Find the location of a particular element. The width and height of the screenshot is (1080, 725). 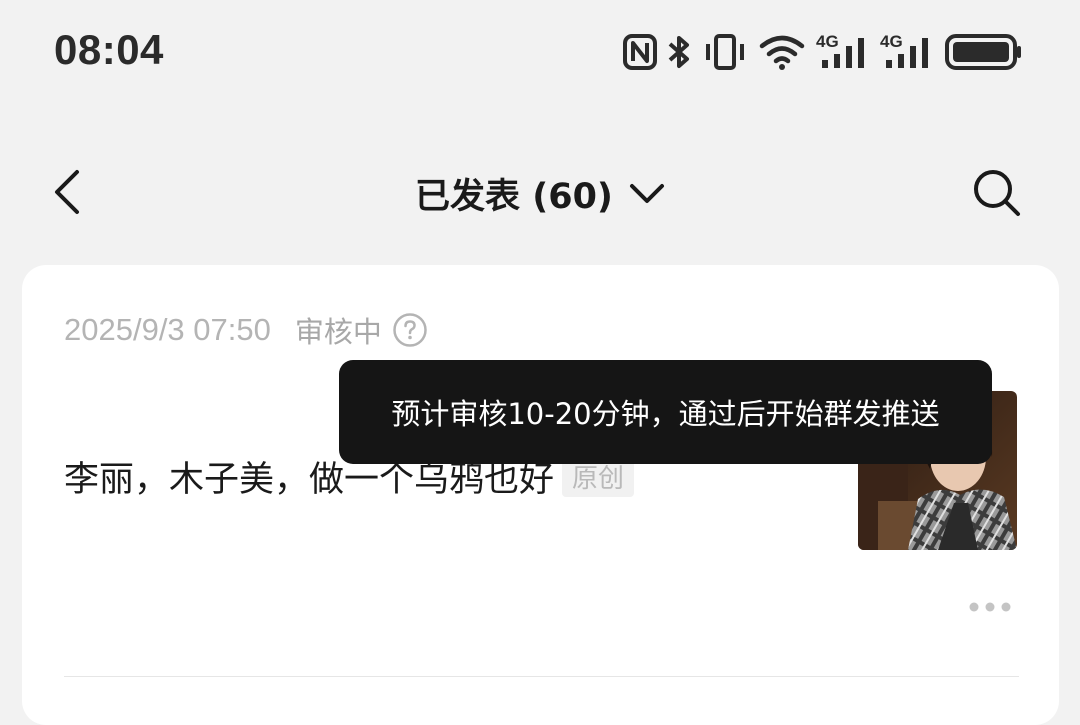

network-label-1: 4G is located at coordinates (827, 41).